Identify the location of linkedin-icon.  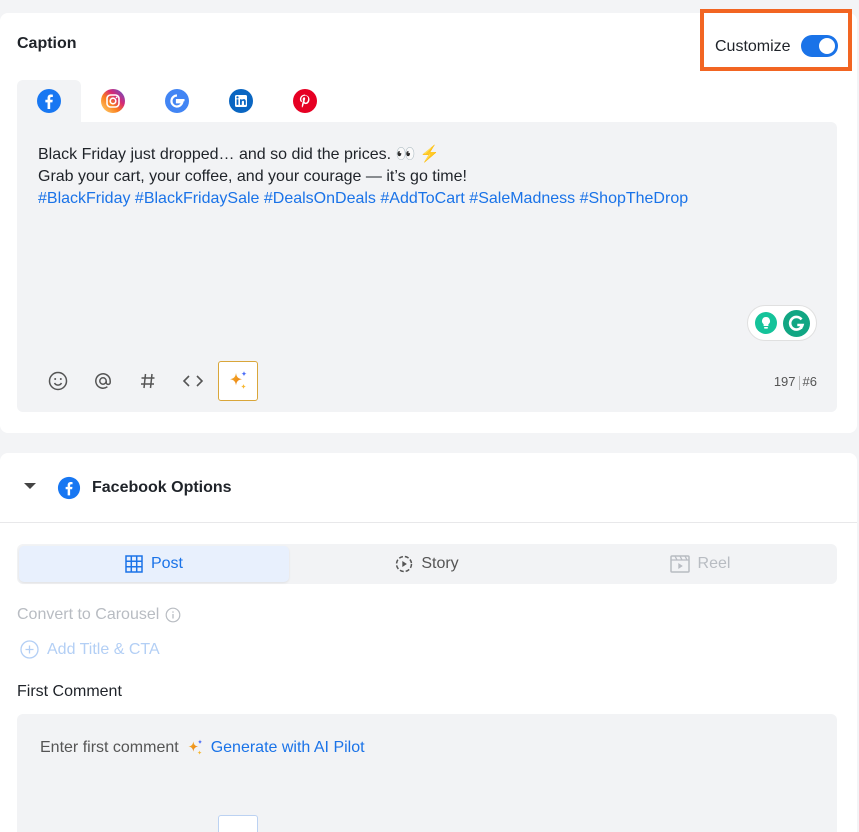
(241, 101).